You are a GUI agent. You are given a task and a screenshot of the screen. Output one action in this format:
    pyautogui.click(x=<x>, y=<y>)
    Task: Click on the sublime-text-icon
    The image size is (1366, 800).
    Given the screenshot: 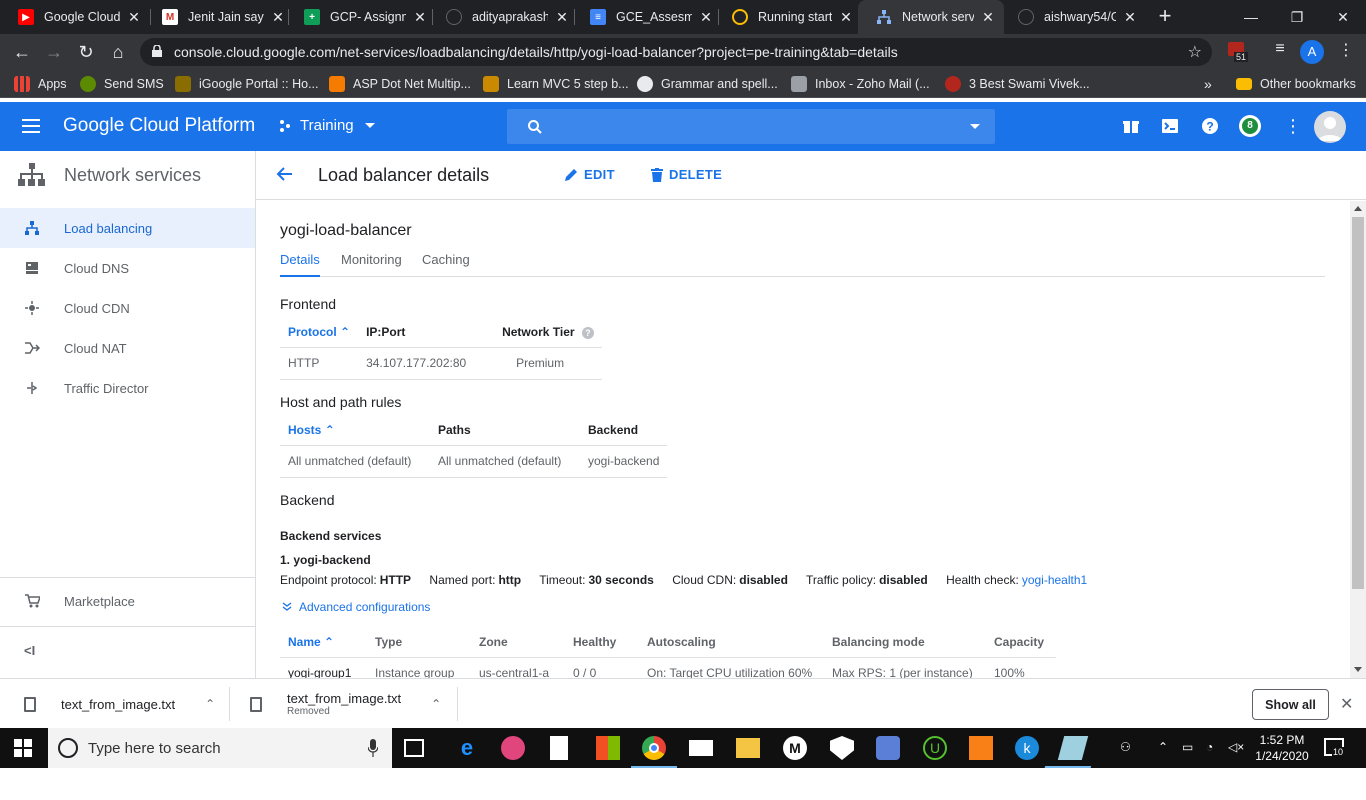 What is the action you would take?
    pyautogui.click(x=981, y=748)
    